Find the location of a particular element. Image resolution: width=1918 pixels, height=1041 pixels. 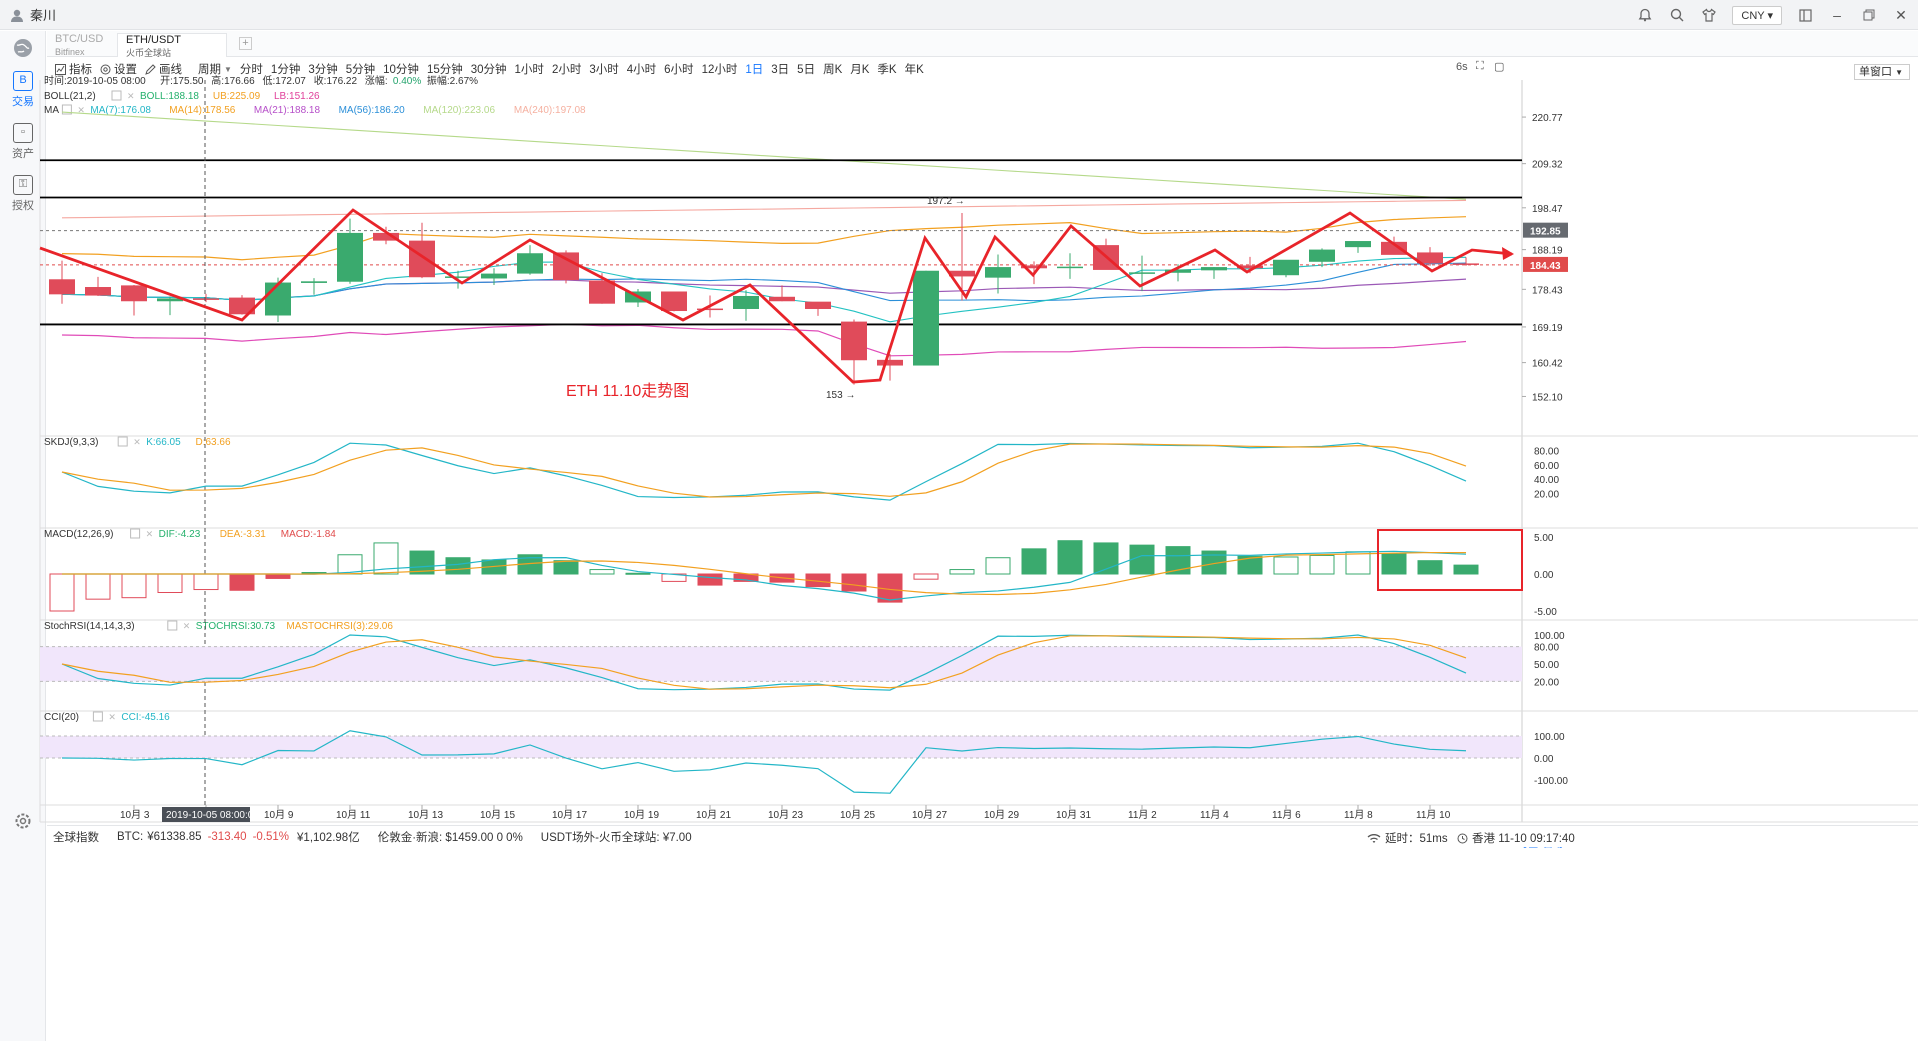

price-tag-label: 184.43 is located at coordinates (1545, 266).